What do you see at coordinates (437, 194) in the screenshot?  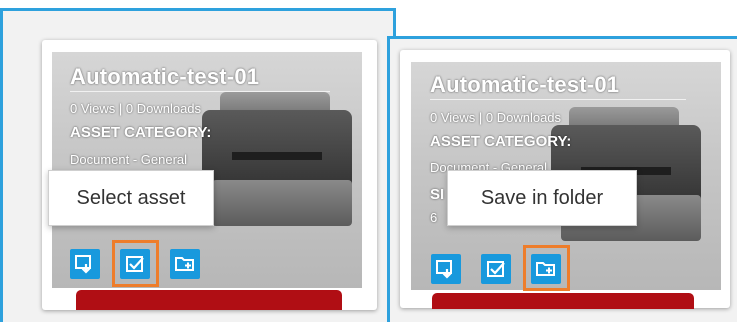 I see `asset-extra-label: SI` at bounding box center [437, 194].